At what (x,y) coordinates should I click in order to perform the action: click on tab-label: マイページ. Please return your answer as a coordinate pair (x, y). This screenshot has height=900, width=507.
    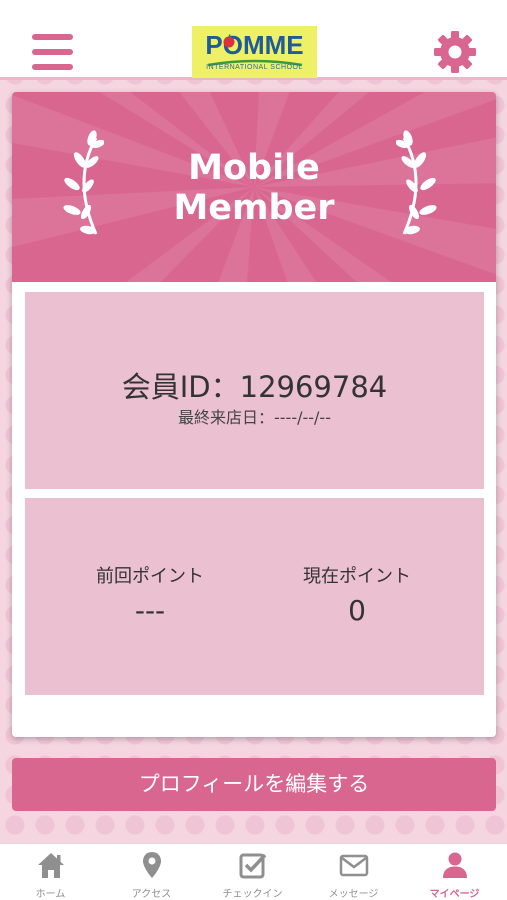
    Looking at the image, I should click on (454, 894).